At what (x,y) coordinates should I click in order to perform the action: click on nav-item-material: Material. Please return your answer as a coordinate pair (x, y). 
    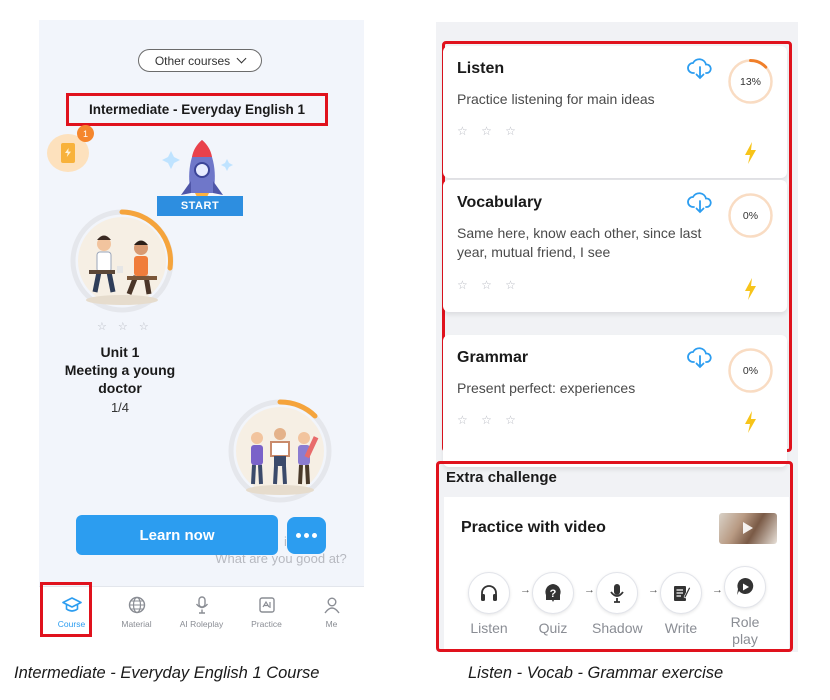
    Looking at the image, I should click on (136, 613).